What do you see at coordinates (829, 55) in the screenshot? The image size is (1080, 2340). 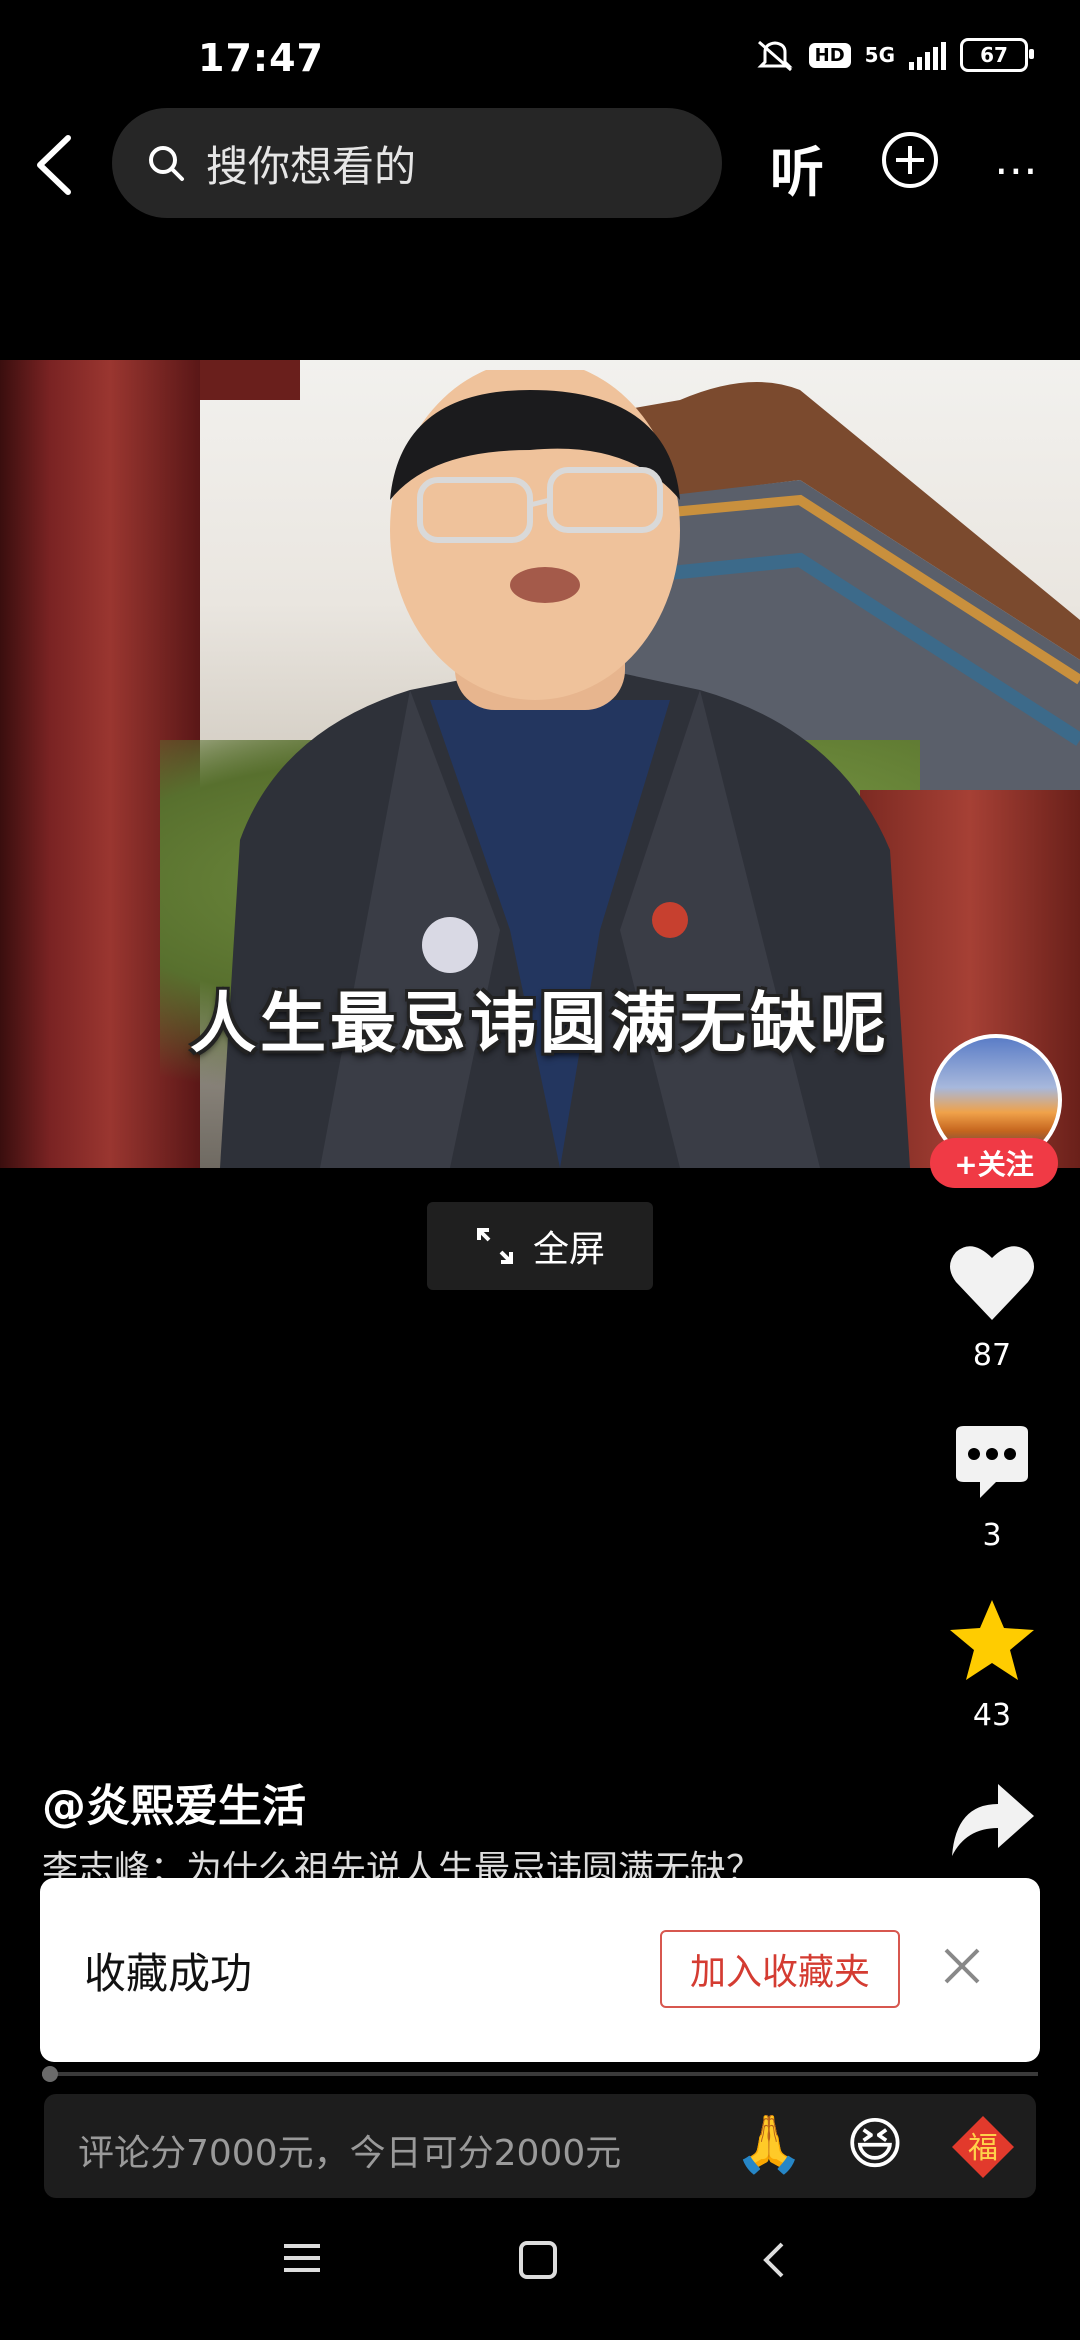 I see `hd-badge: HD` at bounding box center [829, 55].